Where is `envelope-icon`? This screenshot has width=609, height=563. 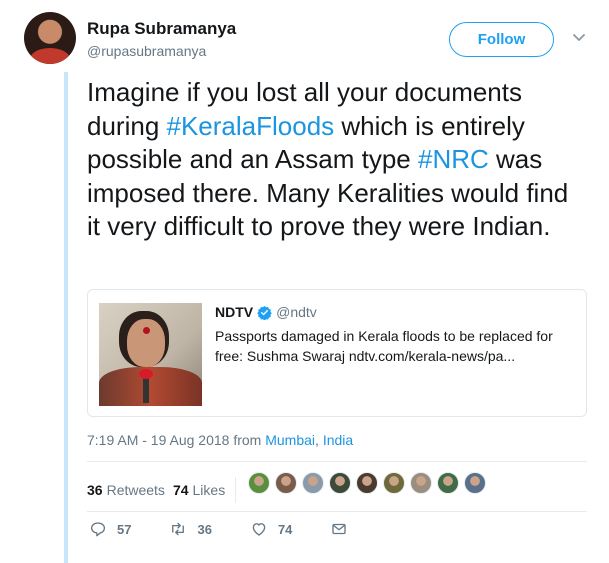
envelope-icon is located at coordinates (339, 529).